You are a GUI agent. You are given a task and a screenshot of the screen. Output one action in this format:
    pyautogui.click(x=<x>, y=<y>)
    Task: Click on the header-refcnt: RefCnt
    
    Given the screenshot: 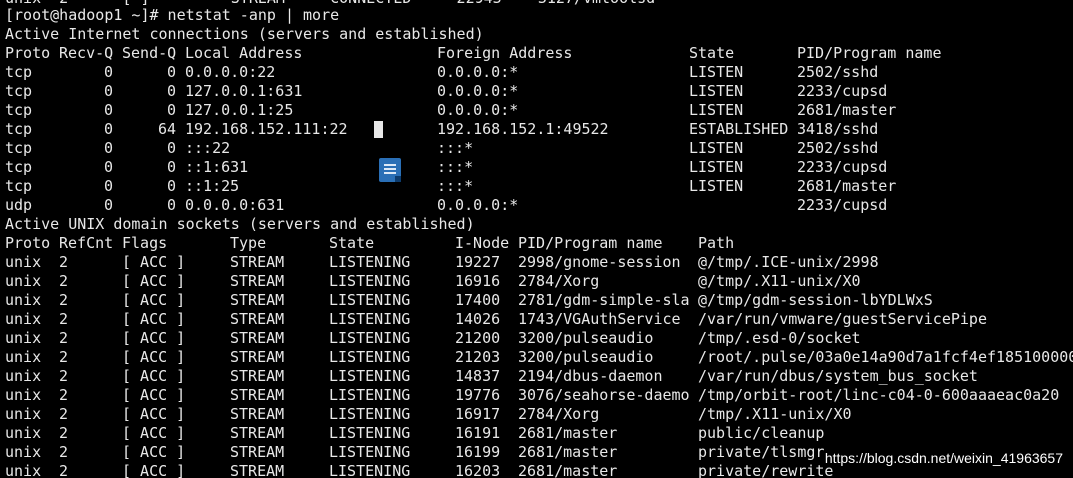 What is the action you would take?
    pyautogui.click(x=86, y=243)
    